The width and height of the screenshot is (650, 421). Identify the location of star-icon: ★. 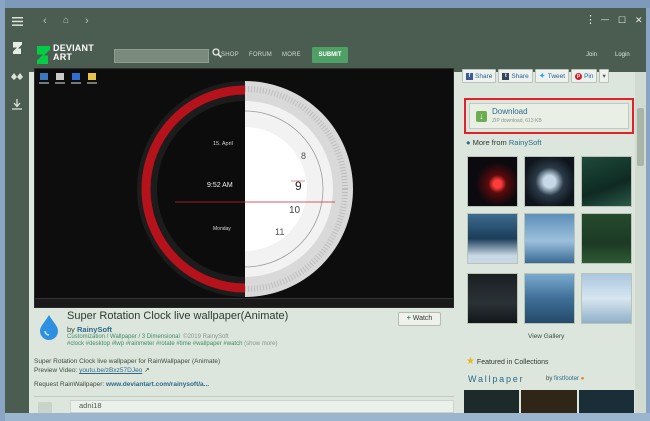
(470, 361).